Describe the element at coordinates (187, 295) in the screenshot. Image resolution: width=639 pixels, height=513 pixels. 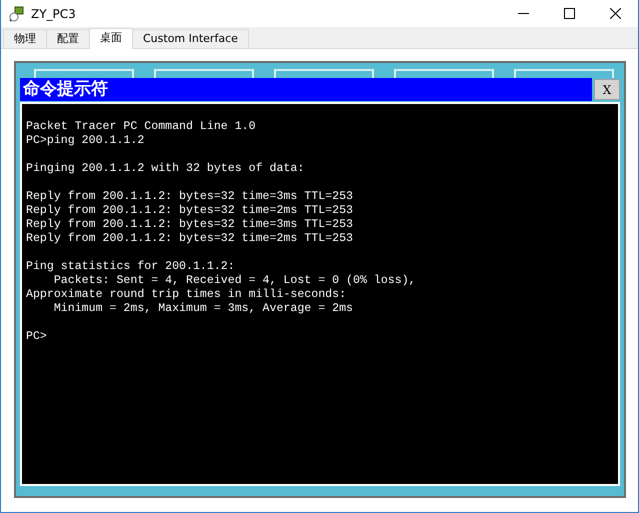
I see `terminal-line: Approximate round trip times in milli-seconds:` at that location.